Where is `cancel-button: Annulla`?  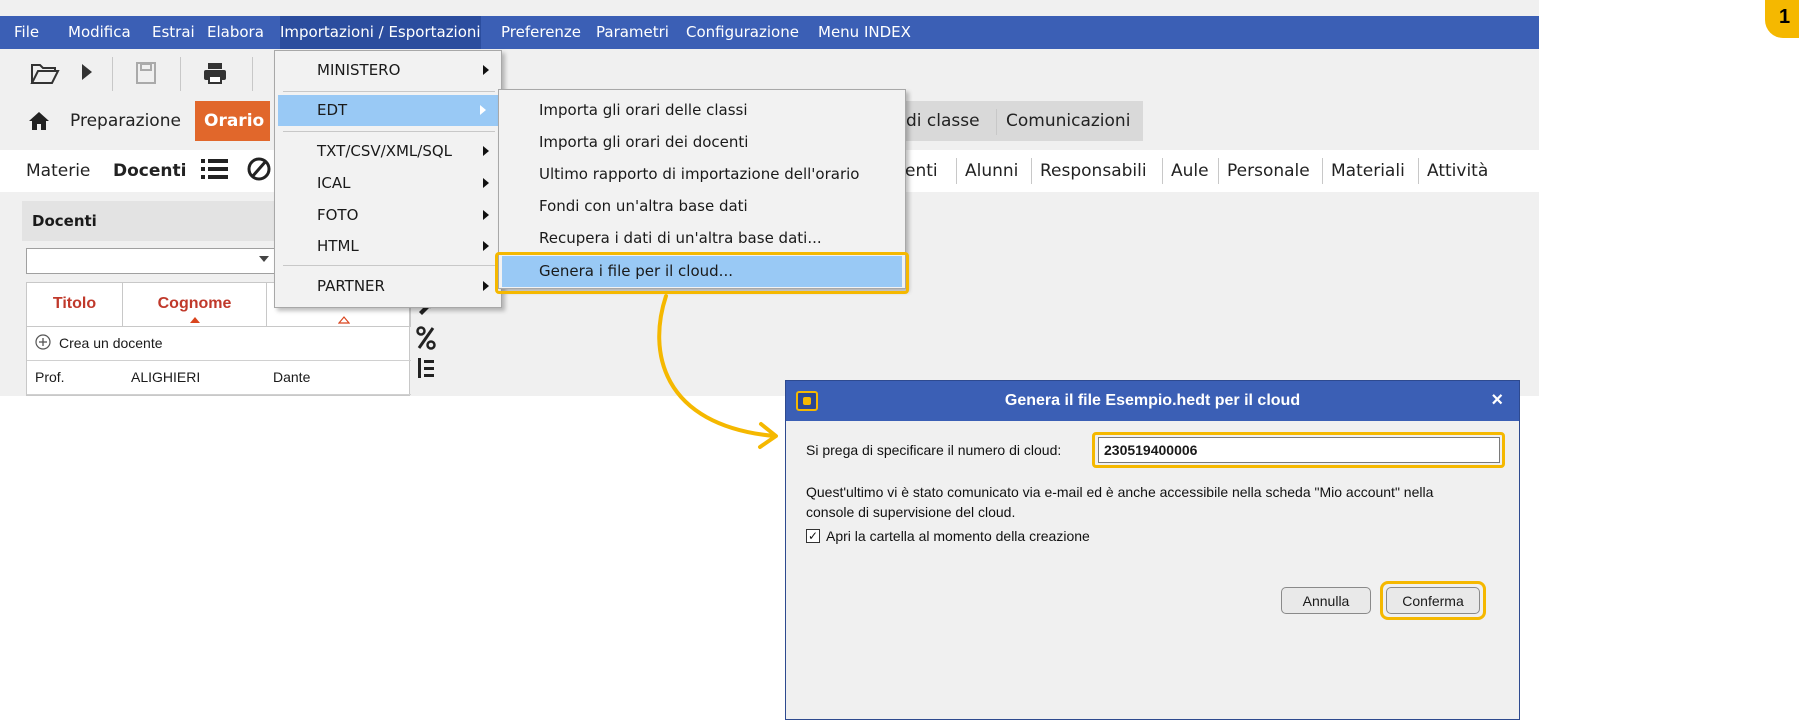 cancel-button: Annulla is located at coordinates (1326, 600).